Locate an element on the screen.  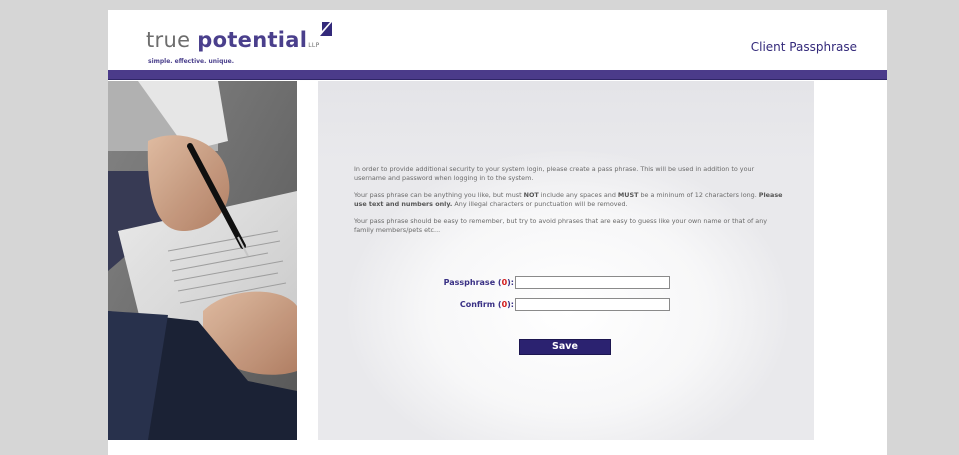
save-button: Save is located at coordinates (565, 347).